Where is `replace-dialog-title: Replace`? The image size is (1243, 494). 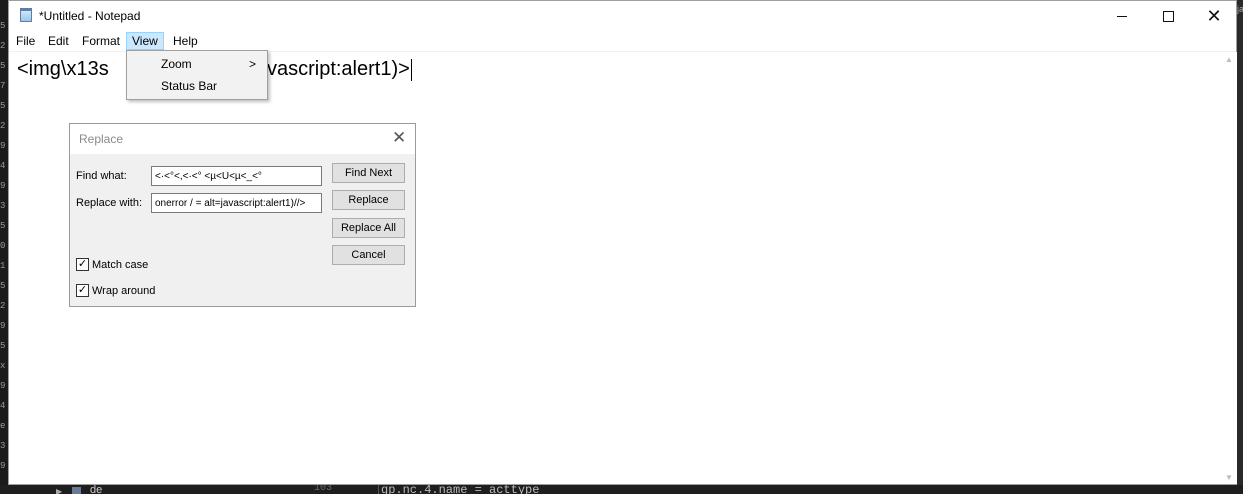
replace-dialog-title: Replace is located at coordinates (101, 139).